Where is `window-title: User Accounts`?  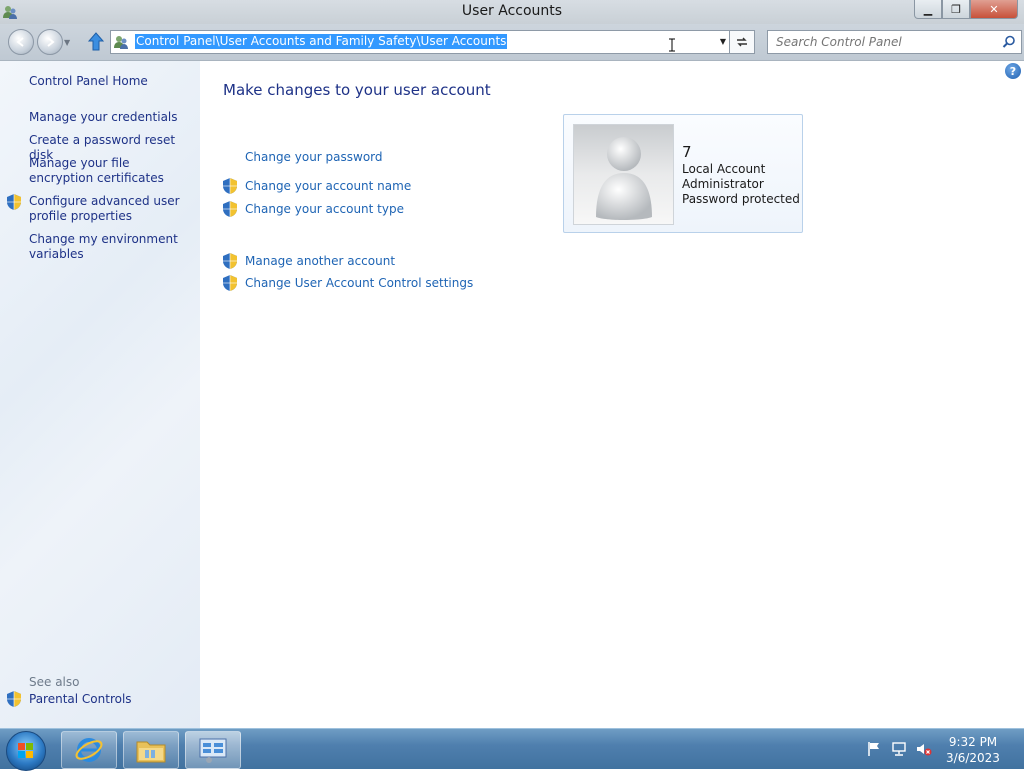 window-title: User Accounts is located at coordinates (512, 11).